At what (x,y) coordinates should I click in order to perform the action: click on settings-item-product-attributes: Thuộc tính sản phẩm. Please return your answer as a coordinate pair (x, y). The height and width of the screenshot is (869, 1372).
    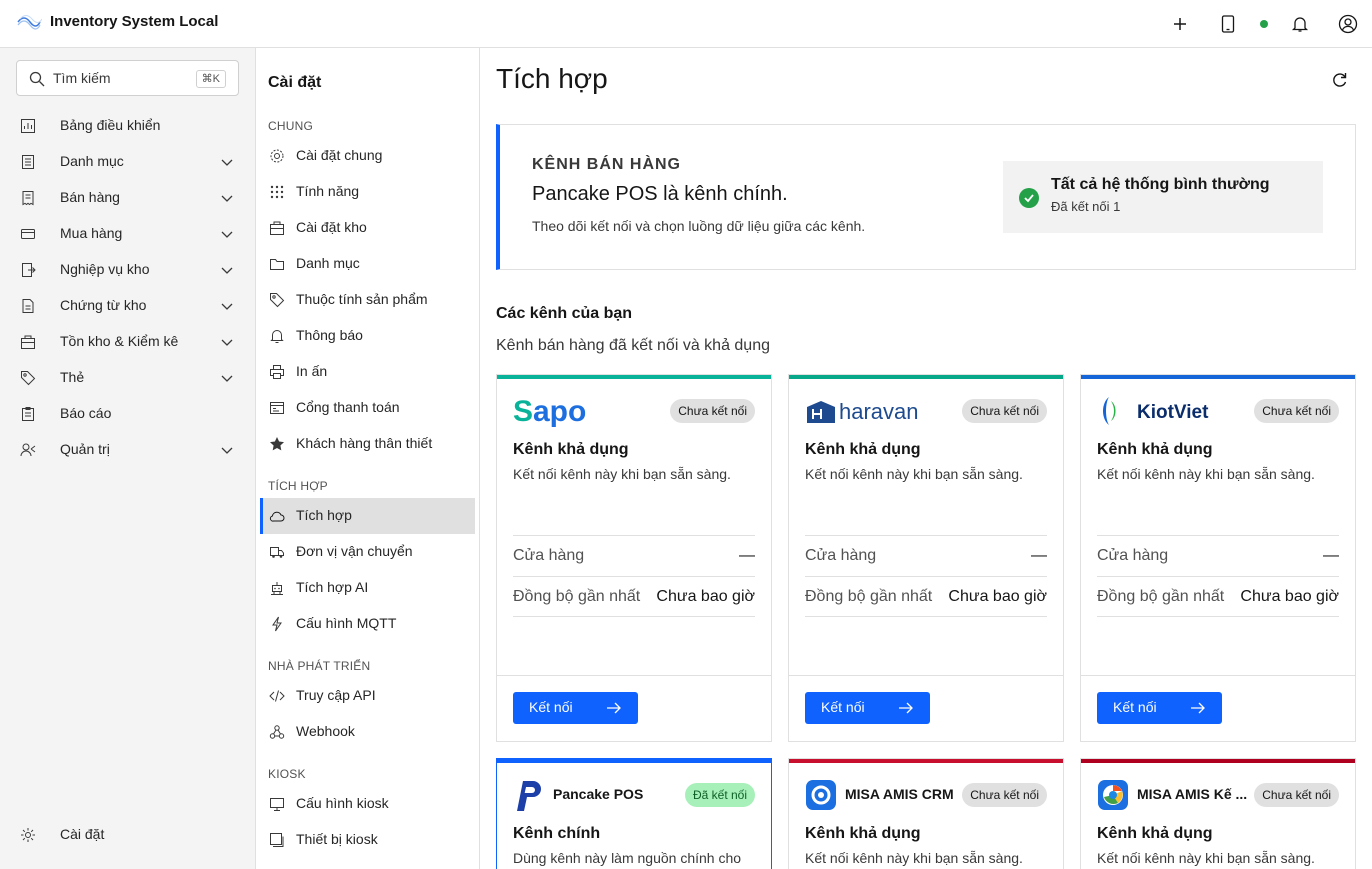
    Looking at the image, I should click on (367, 300).